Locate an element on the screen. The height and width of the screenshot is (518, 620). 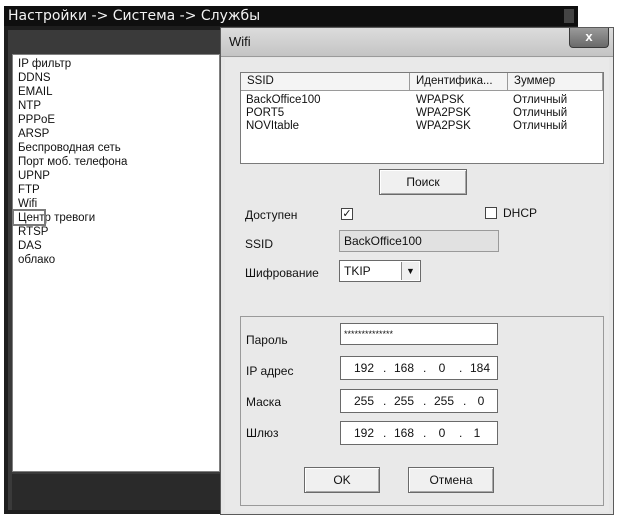
main-window-title-text: Настройки -> Система -> Службы is located at coordinates (134, 16).